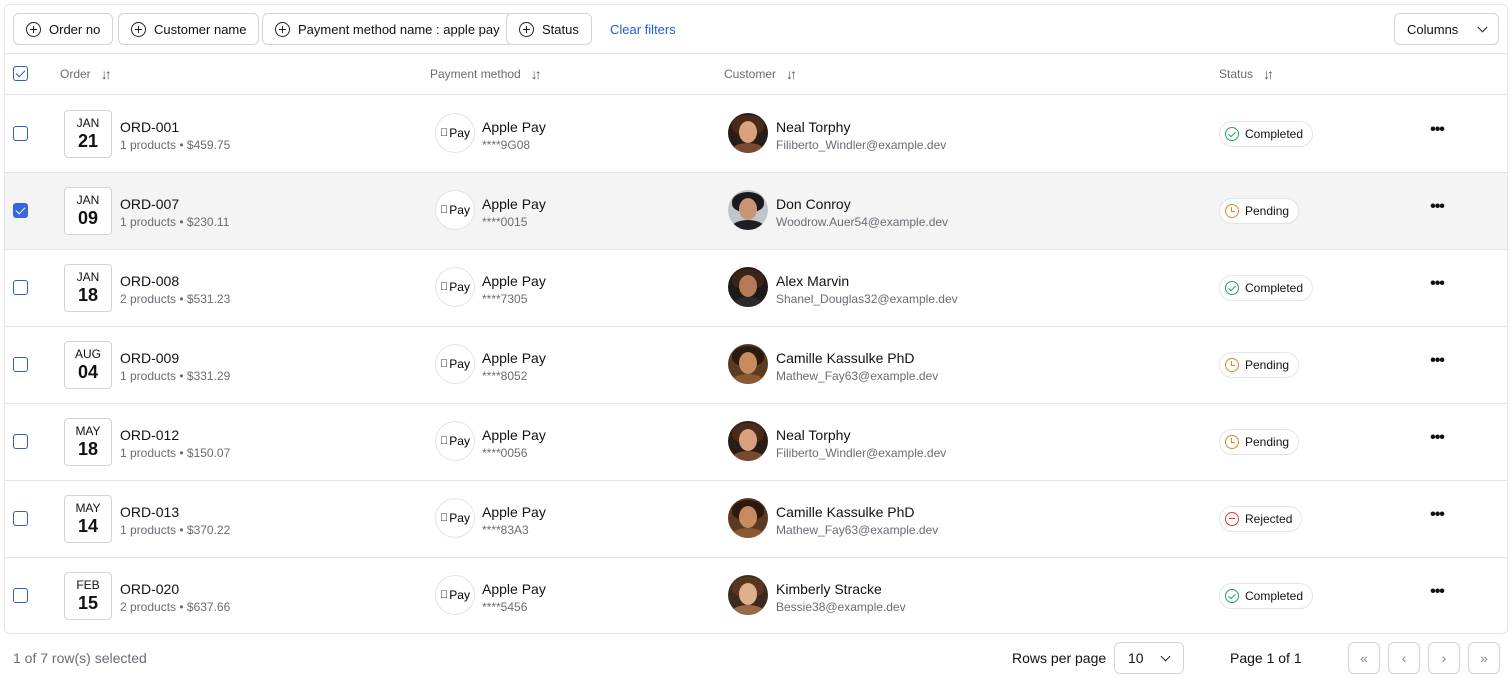  What do you see at coordinates (1236, 74) in the screenshot?
I see `column-header-label: Status` at bounding box center [1236, 74].